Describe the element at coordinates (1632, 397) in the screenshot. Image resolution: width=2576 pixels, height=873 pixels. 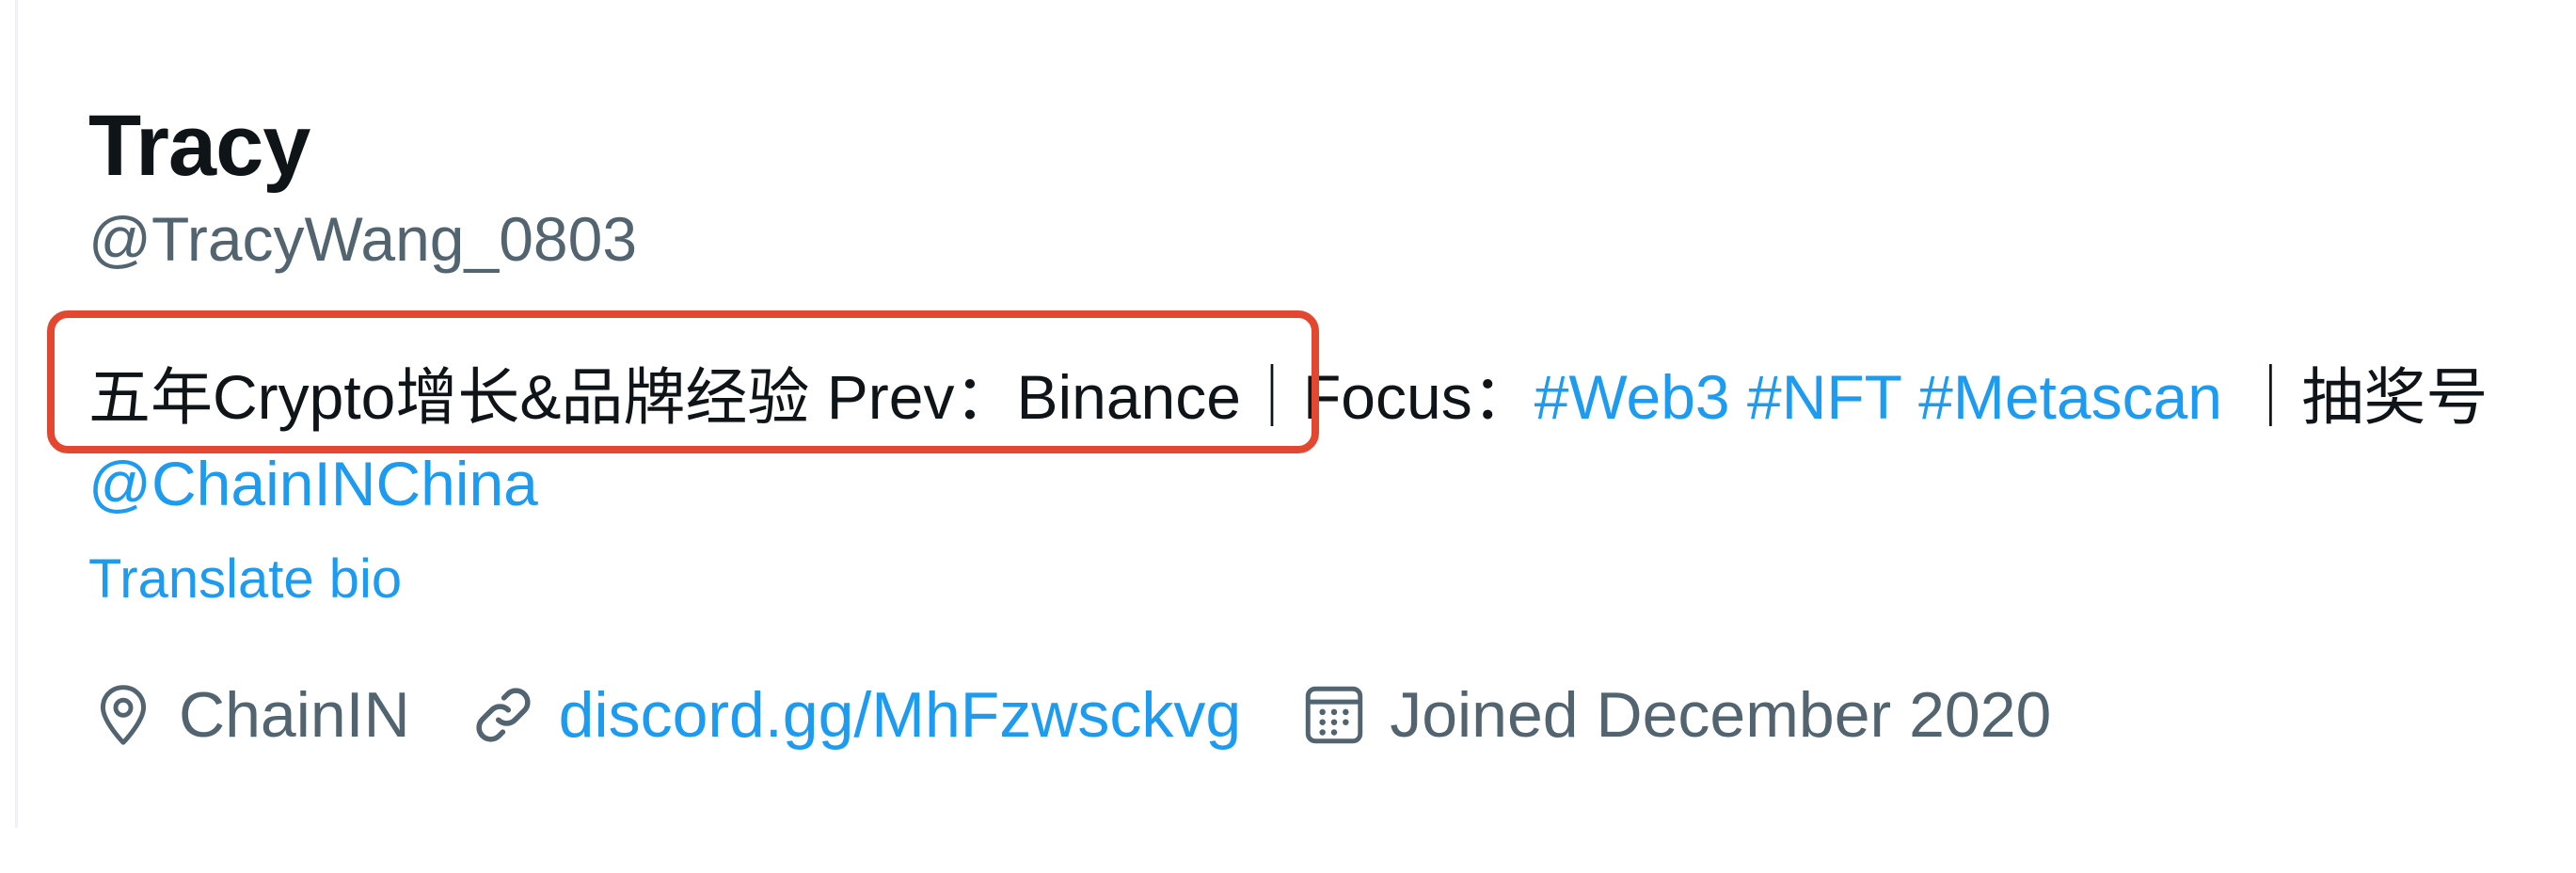
I see `hashtag-web3-link: #Web3` at that location.